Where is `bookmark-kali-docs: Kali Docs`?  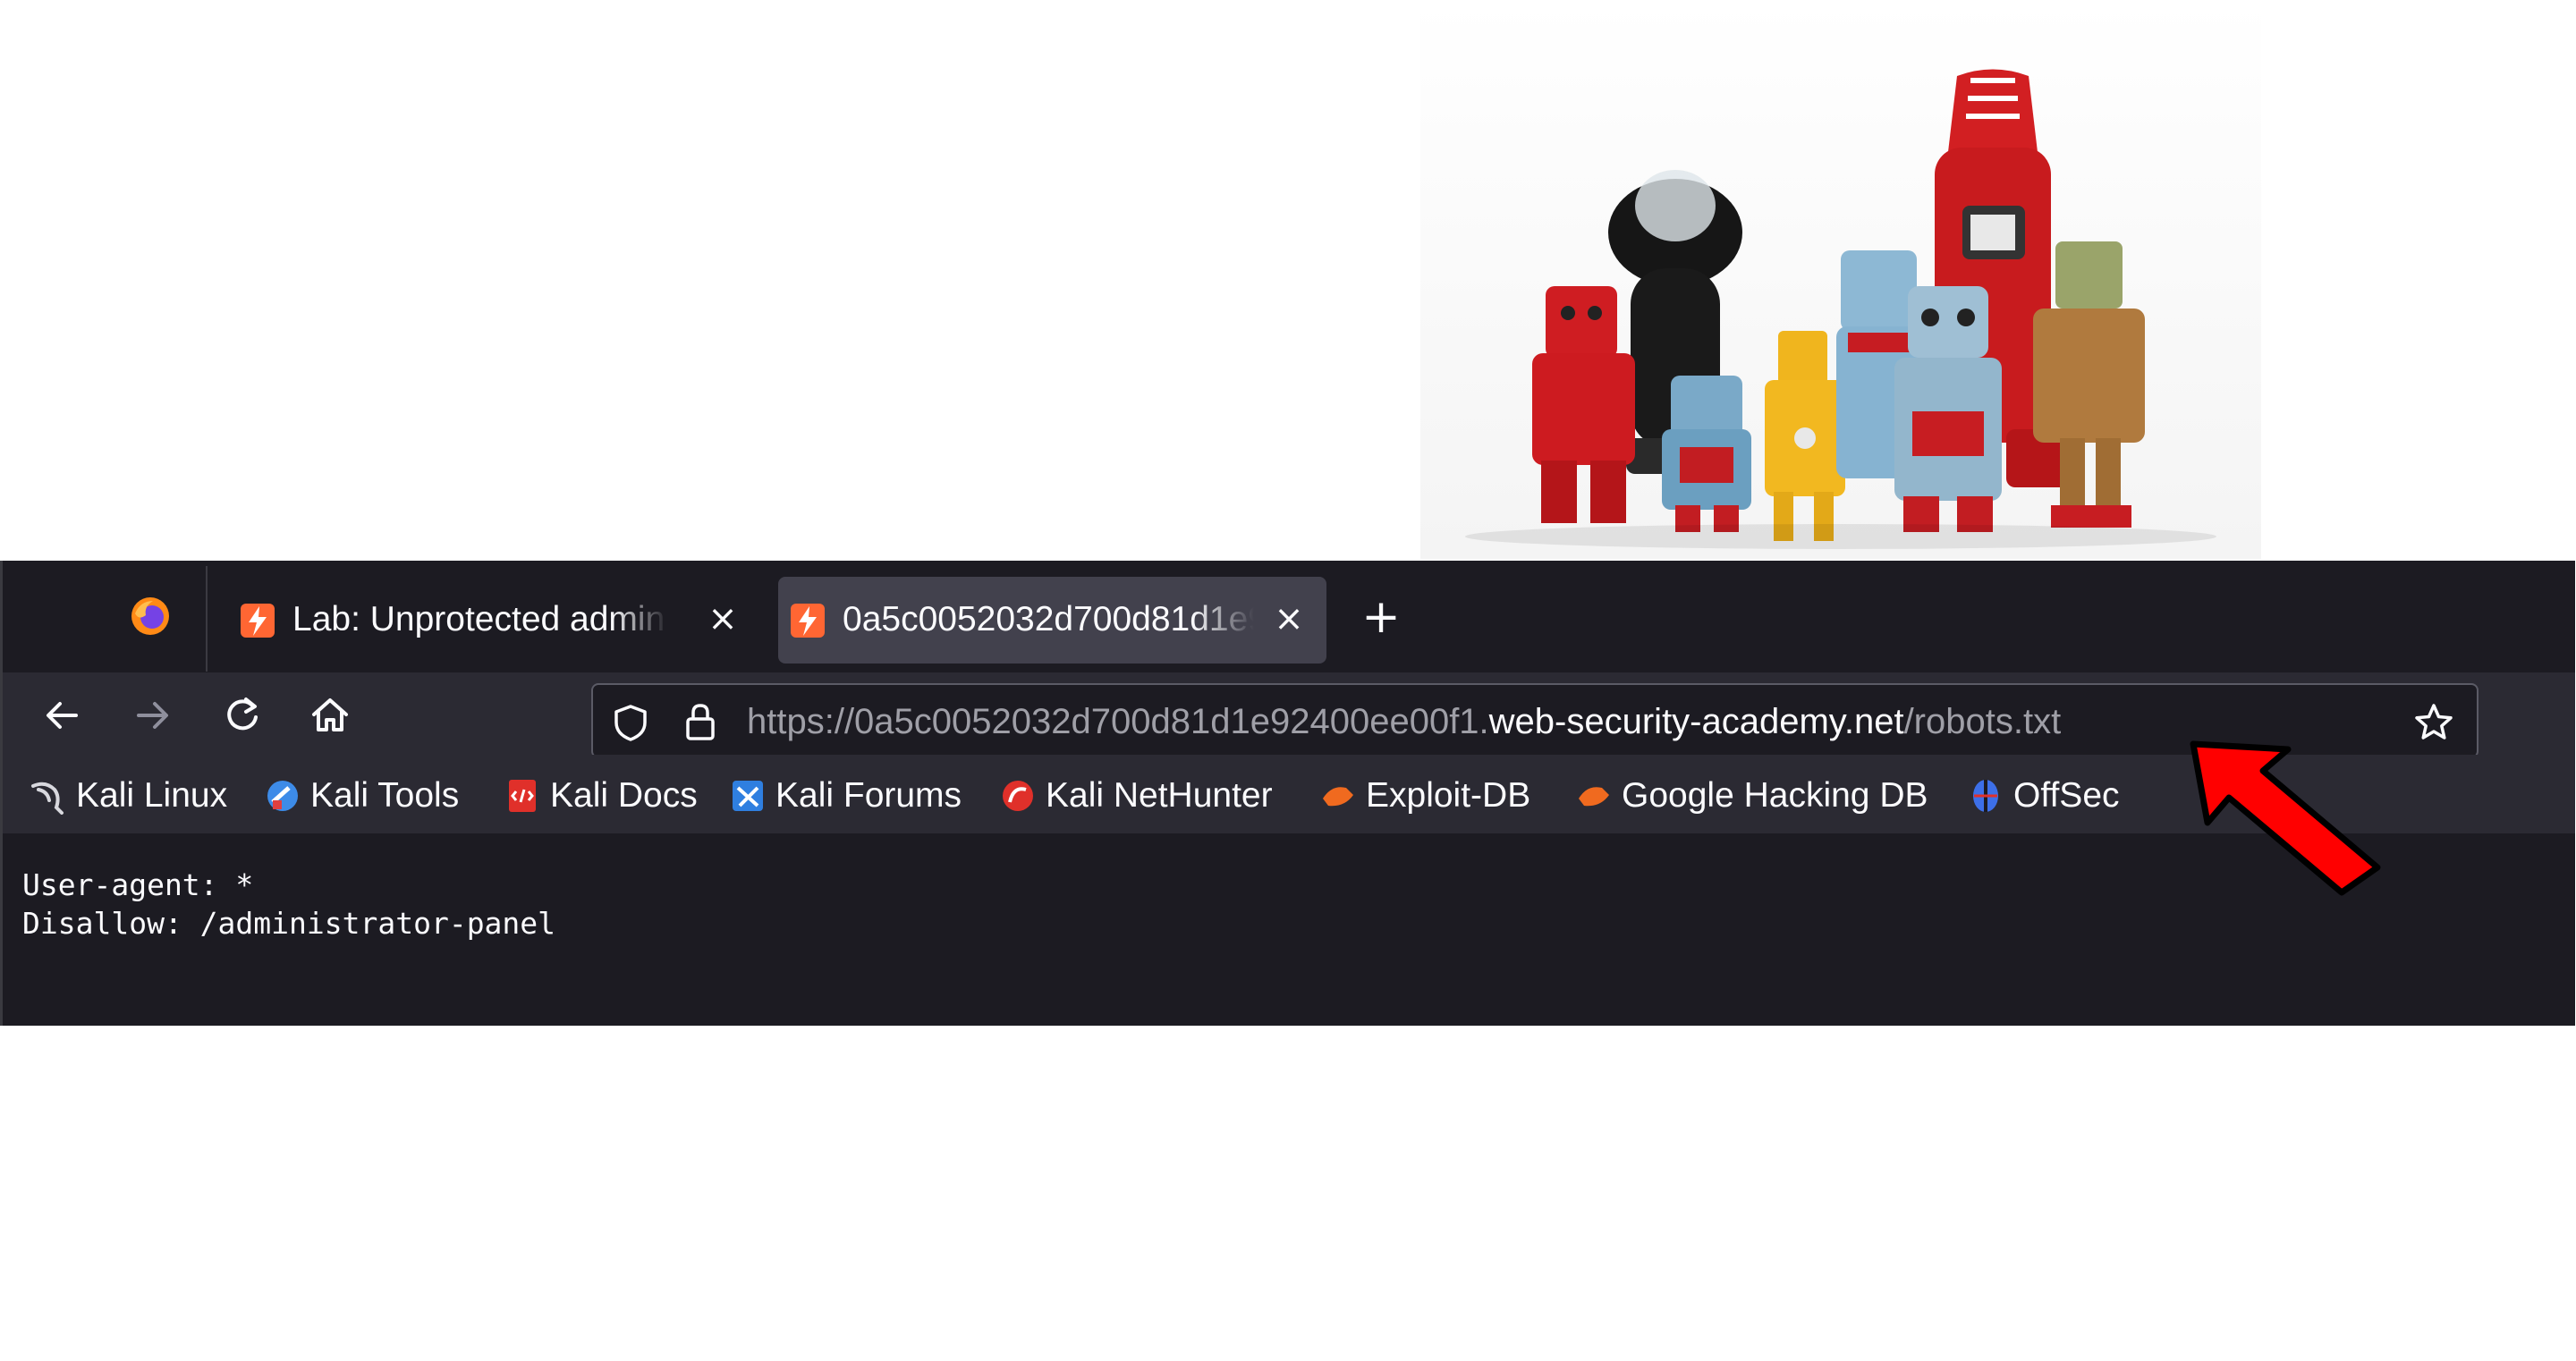
bookmark-kali-docs: Kali Docs is located at coordinates (601, 795).